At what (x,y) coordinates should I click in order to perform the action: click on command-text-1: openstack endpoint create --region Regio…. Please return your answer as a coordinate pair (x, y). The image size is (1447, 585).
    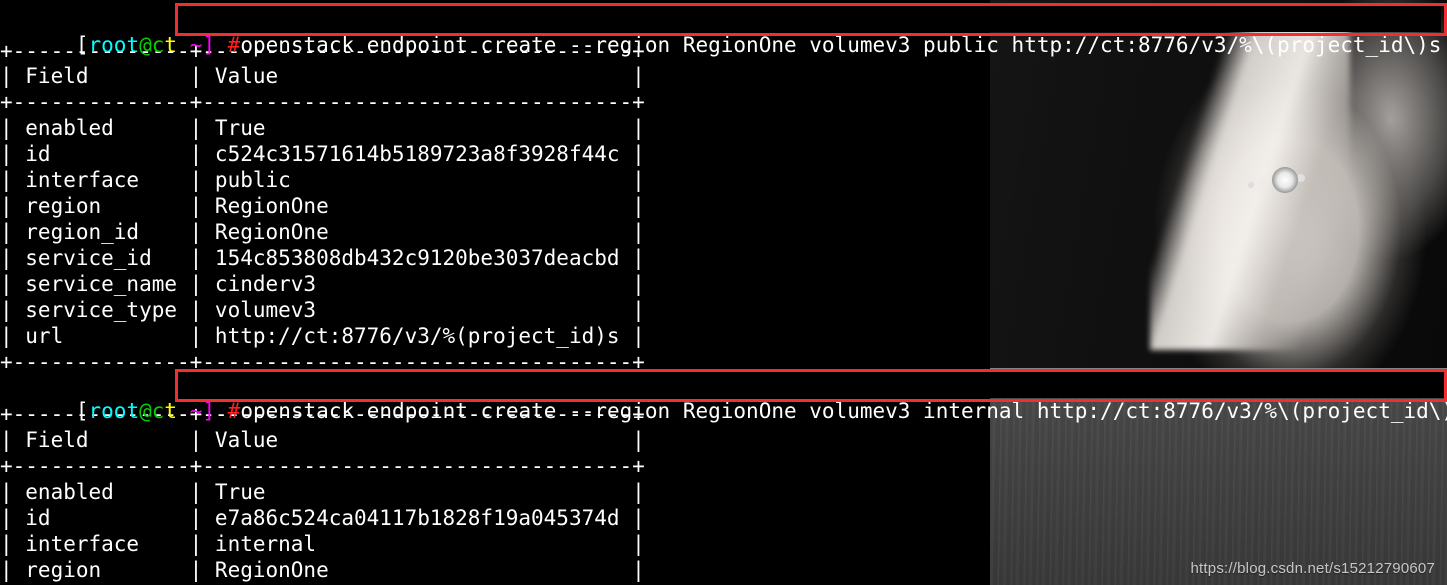
    Looking at the image, I should click on (841, 45).